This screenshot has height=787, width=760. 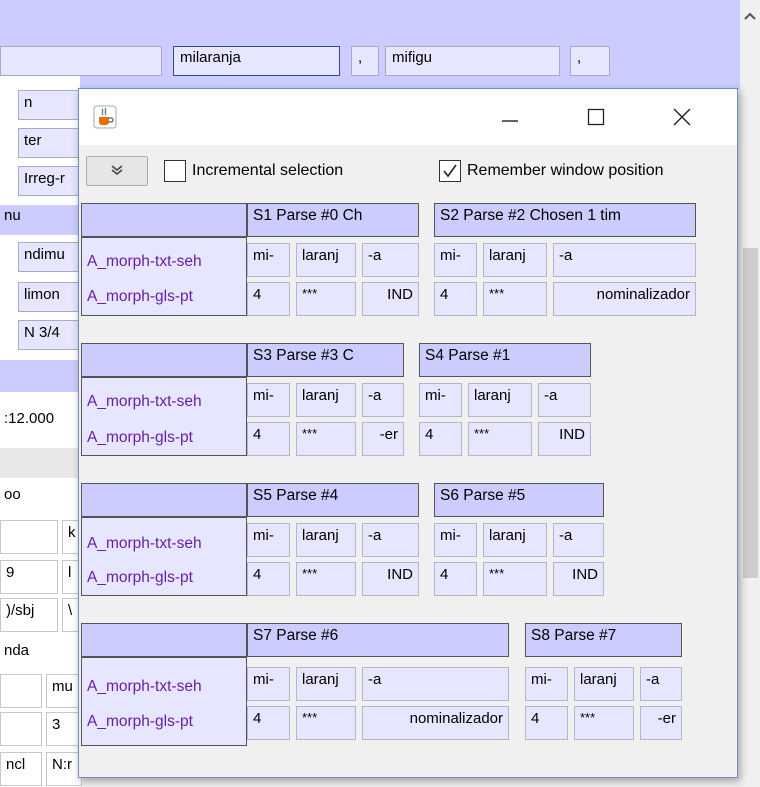 What do you see at coordinates (175, 171) in the screenshot?
I see `checkbox-unchecked` at bounding box center [175, 171].